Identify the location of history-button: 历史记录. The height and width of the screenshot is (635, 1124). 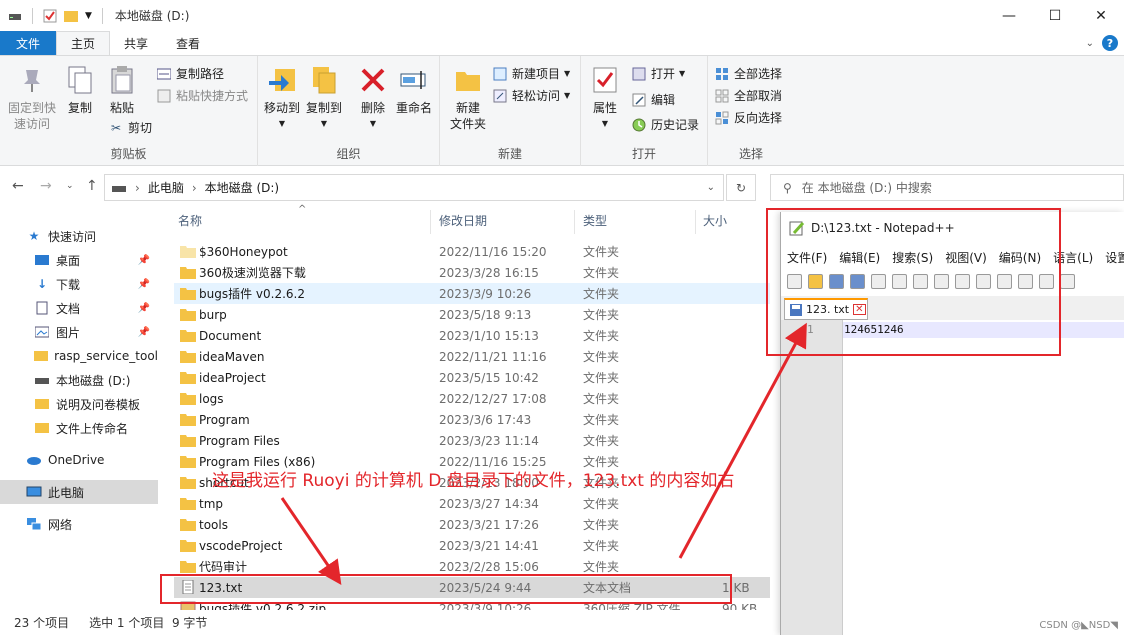
(665, 124).